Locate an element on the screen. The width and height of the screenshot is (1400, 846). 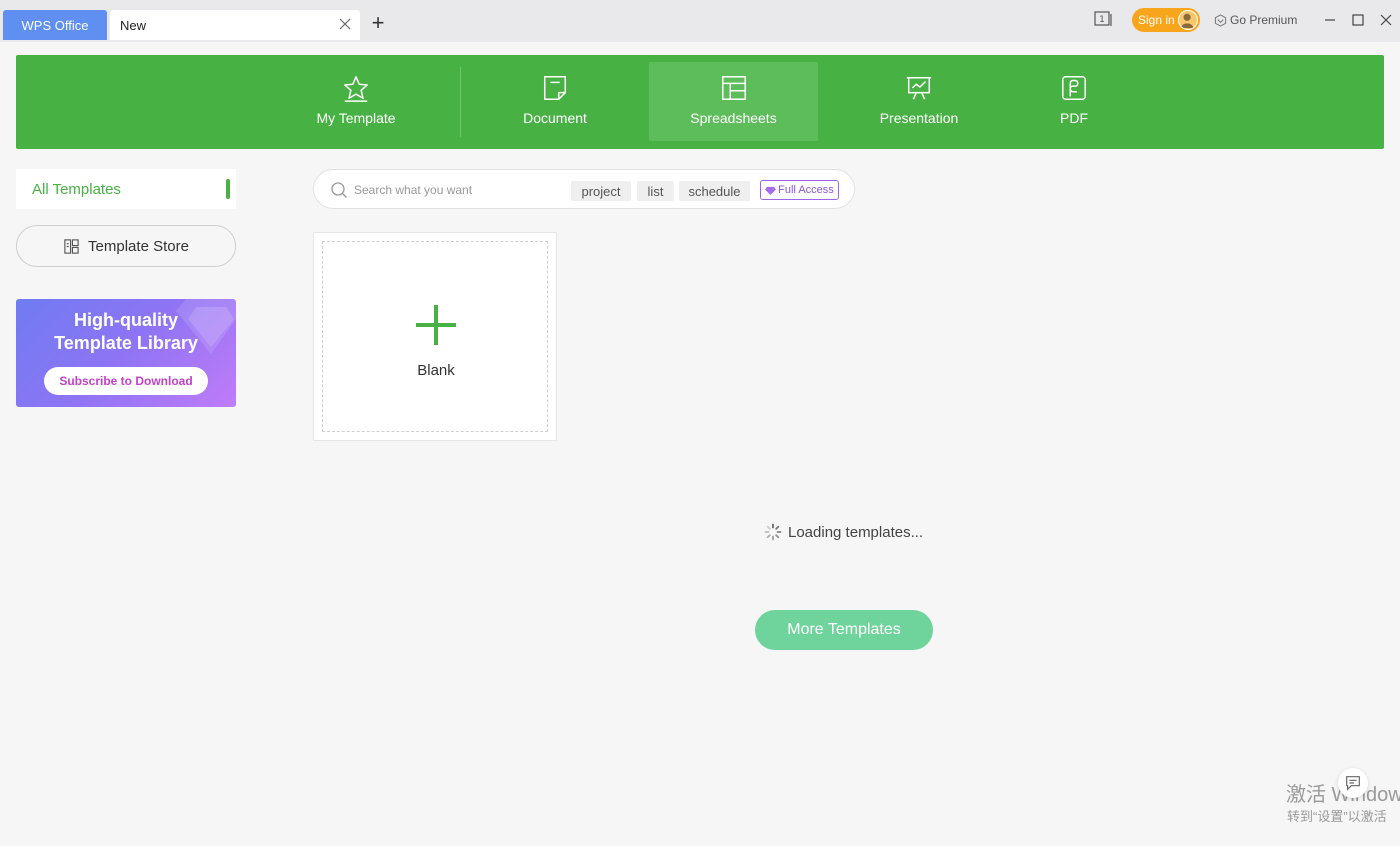
nav-document-label: Document is located at coordinates (555, 118).